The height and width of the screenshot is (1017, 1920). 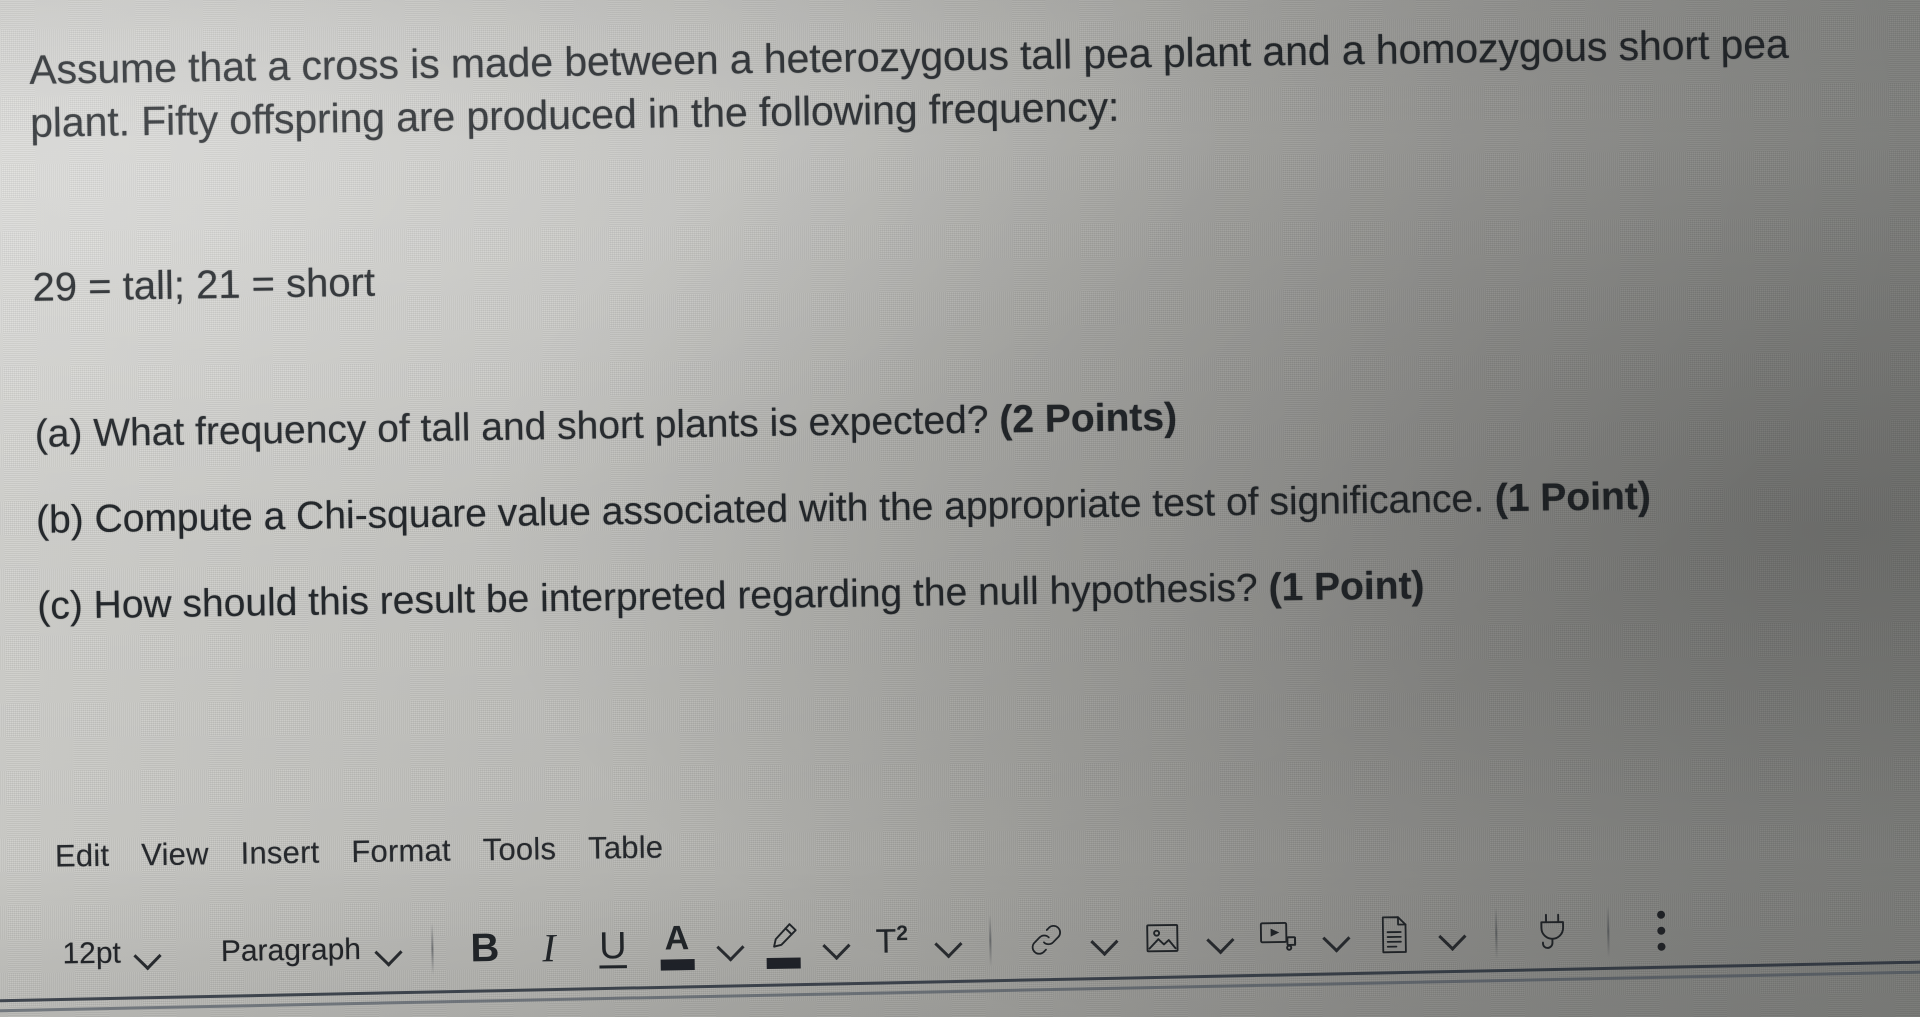 I want to click on font-size-value: 12pt, so click(x=92, y=953).